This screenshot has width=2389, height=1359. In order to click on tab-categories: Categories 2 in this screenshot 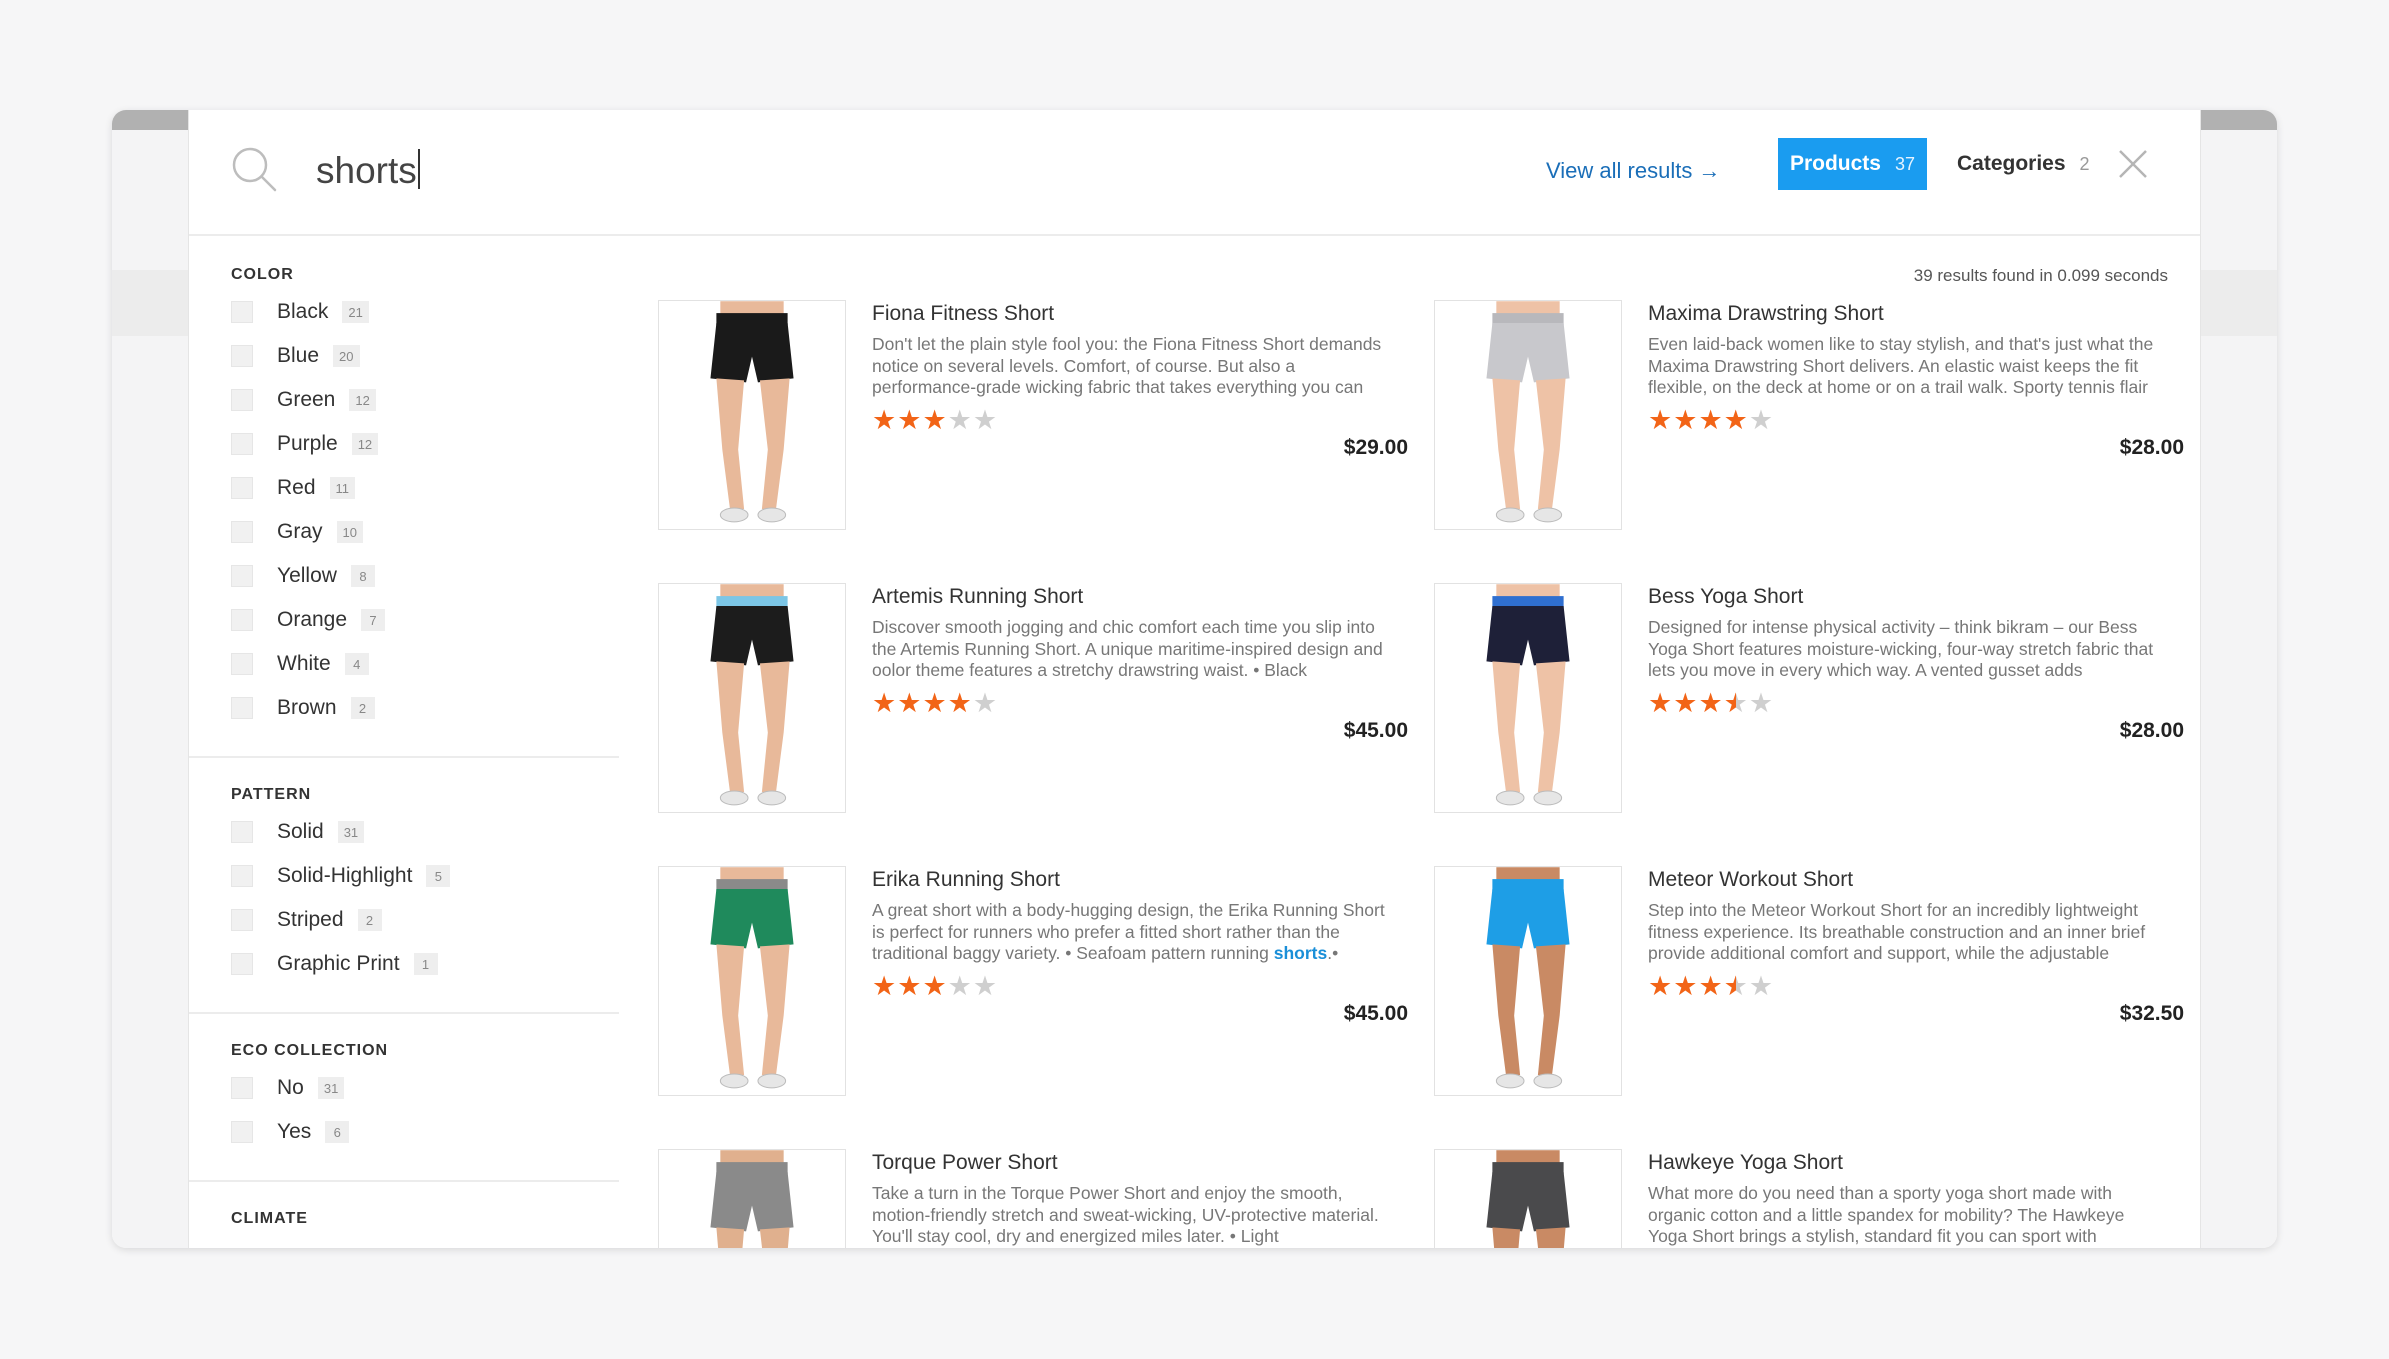, I will do `click(2023, 164)`.